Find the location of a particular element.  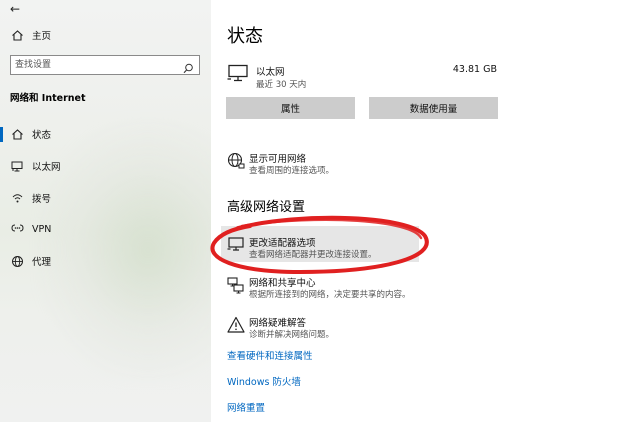

home-icon is located at coordinates (17, 35).